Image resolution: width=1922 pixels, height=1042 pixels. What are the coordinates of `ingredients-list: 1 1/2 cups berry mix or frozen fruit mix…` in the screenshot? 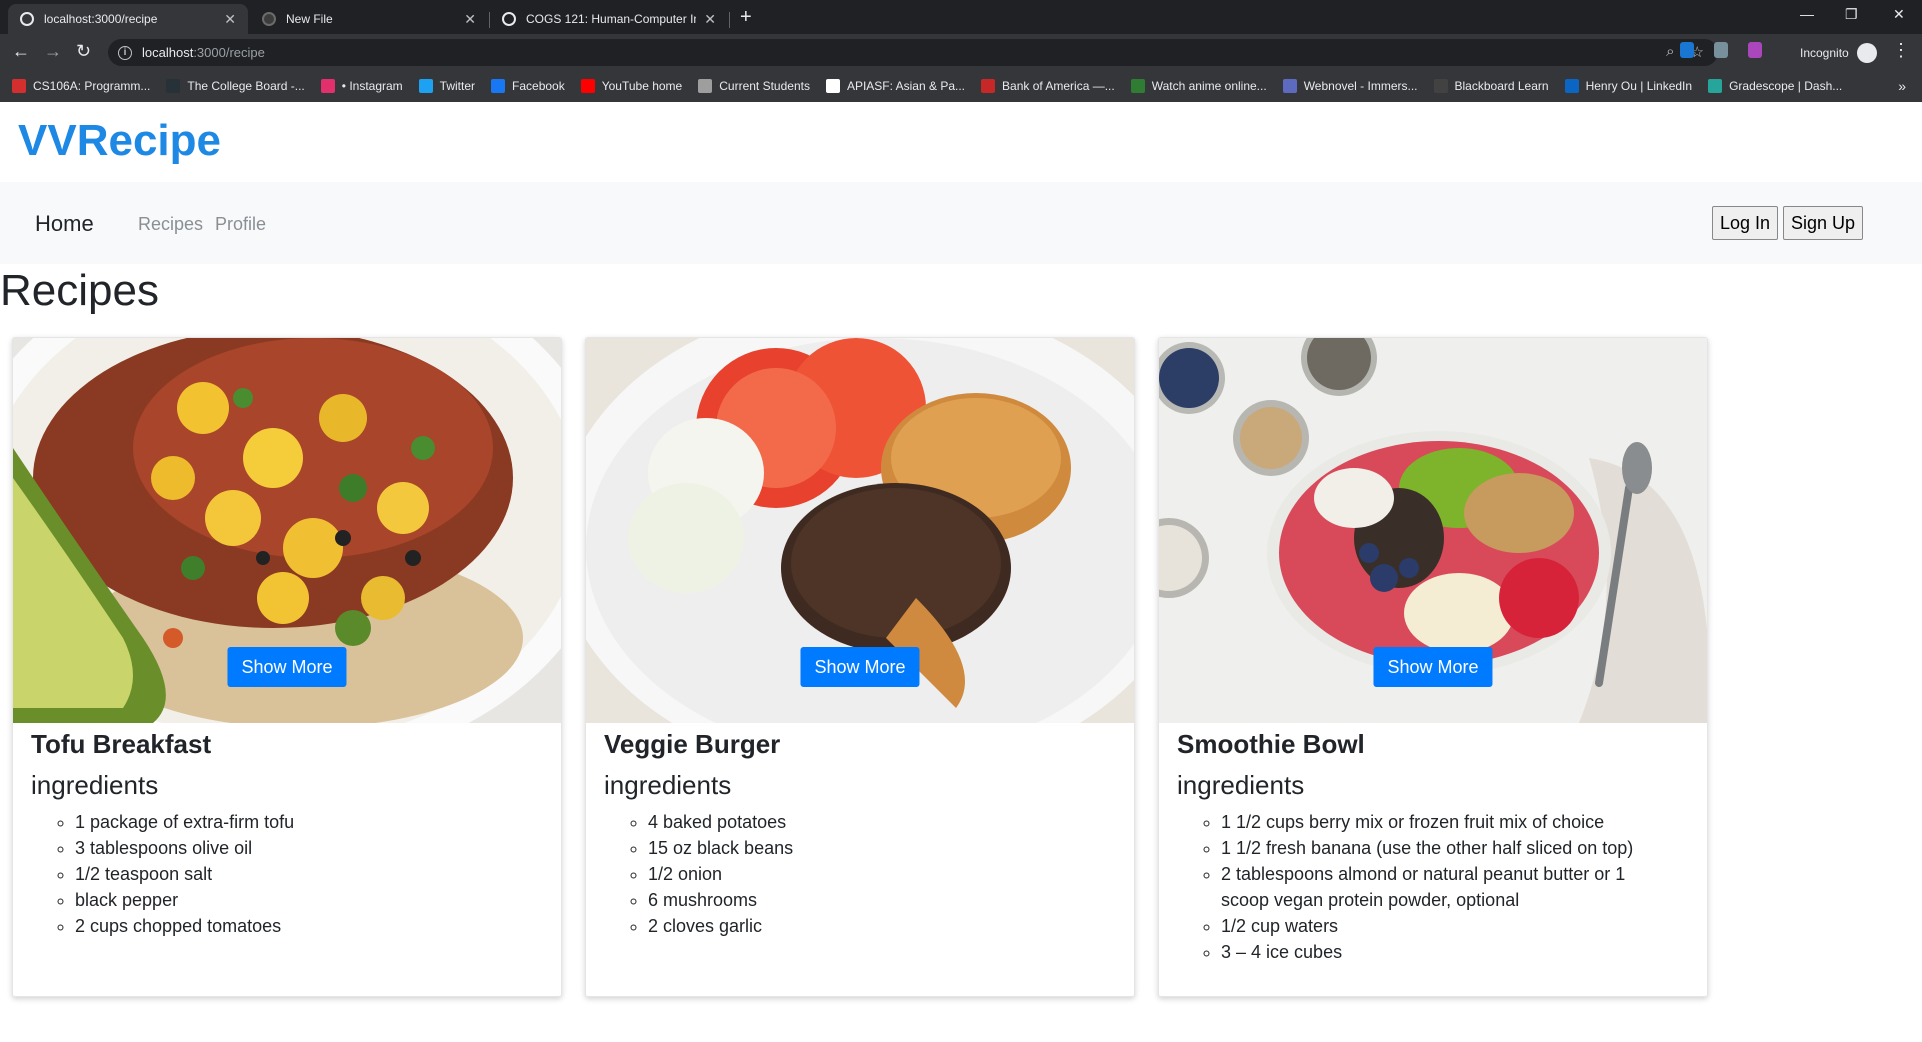 It's located at (1433, 883).